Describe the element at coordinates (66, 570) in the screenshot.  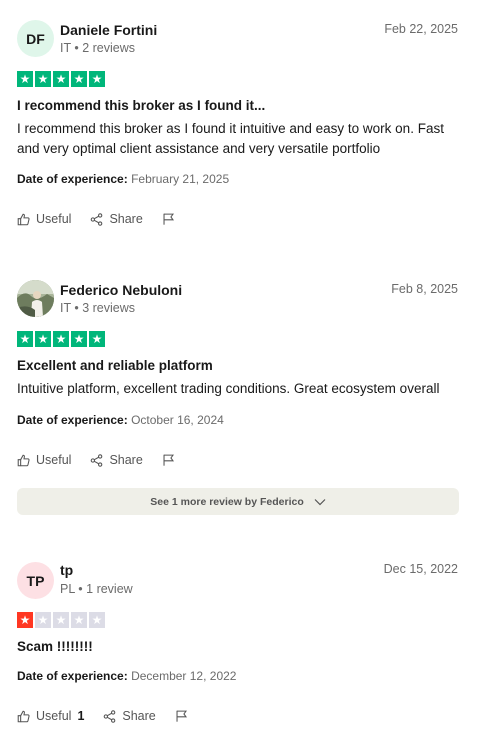
I see `reviewer-name: tp` at that location.